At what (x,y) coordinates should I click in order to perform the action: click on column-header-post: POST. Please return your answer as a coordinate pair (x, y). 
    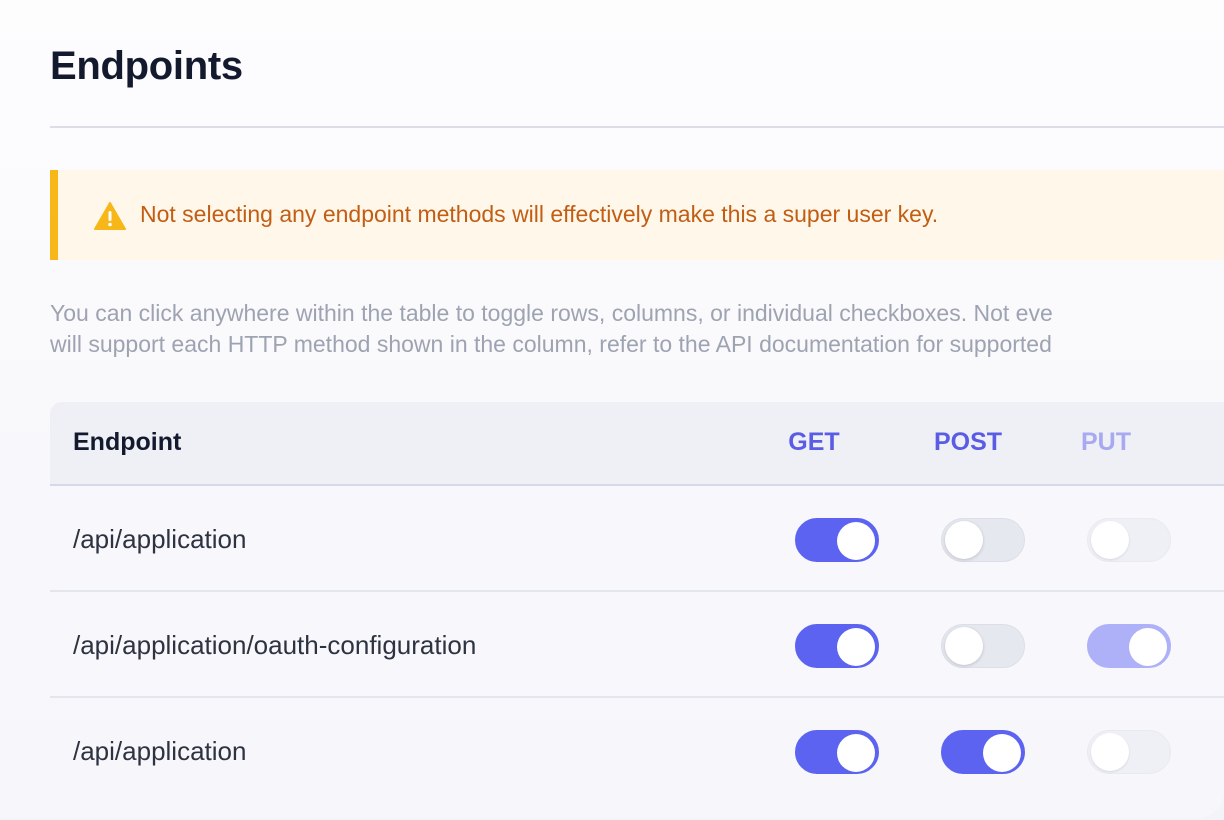
    Looking at the image, I should click on (968, 442).